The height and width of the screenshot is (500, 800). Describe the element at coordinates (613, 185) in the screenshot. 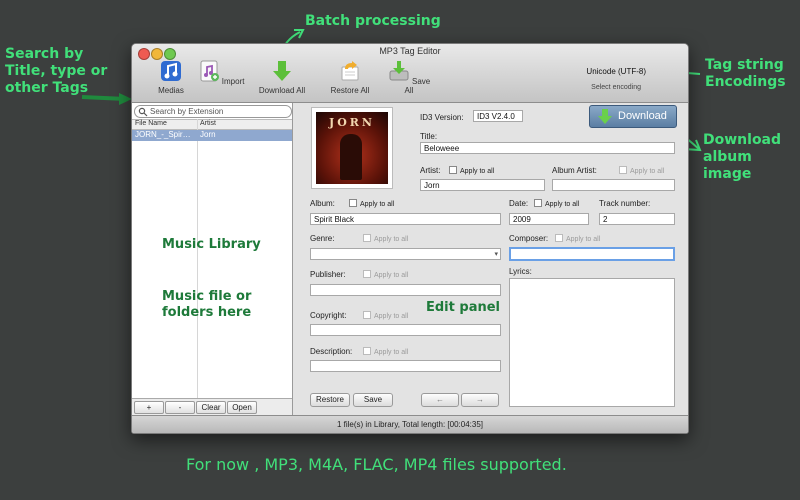

I see `album-artist-field` at that location.